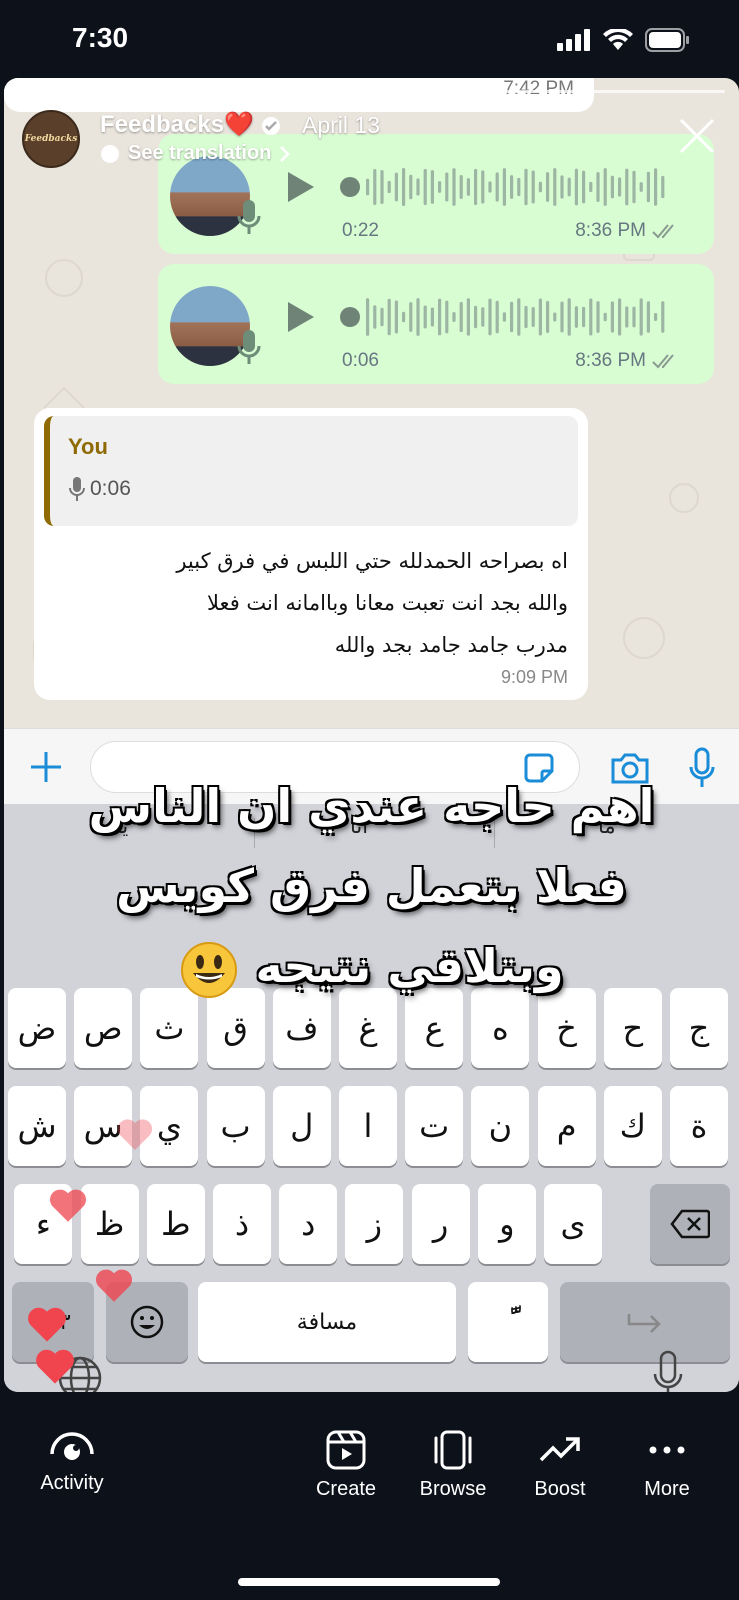 This screenshot has height=1600, width=739. What do you see at coordinates (371, 91) in the screenshot?
I see `story-progress-bar` at bounding box center [371, 91].